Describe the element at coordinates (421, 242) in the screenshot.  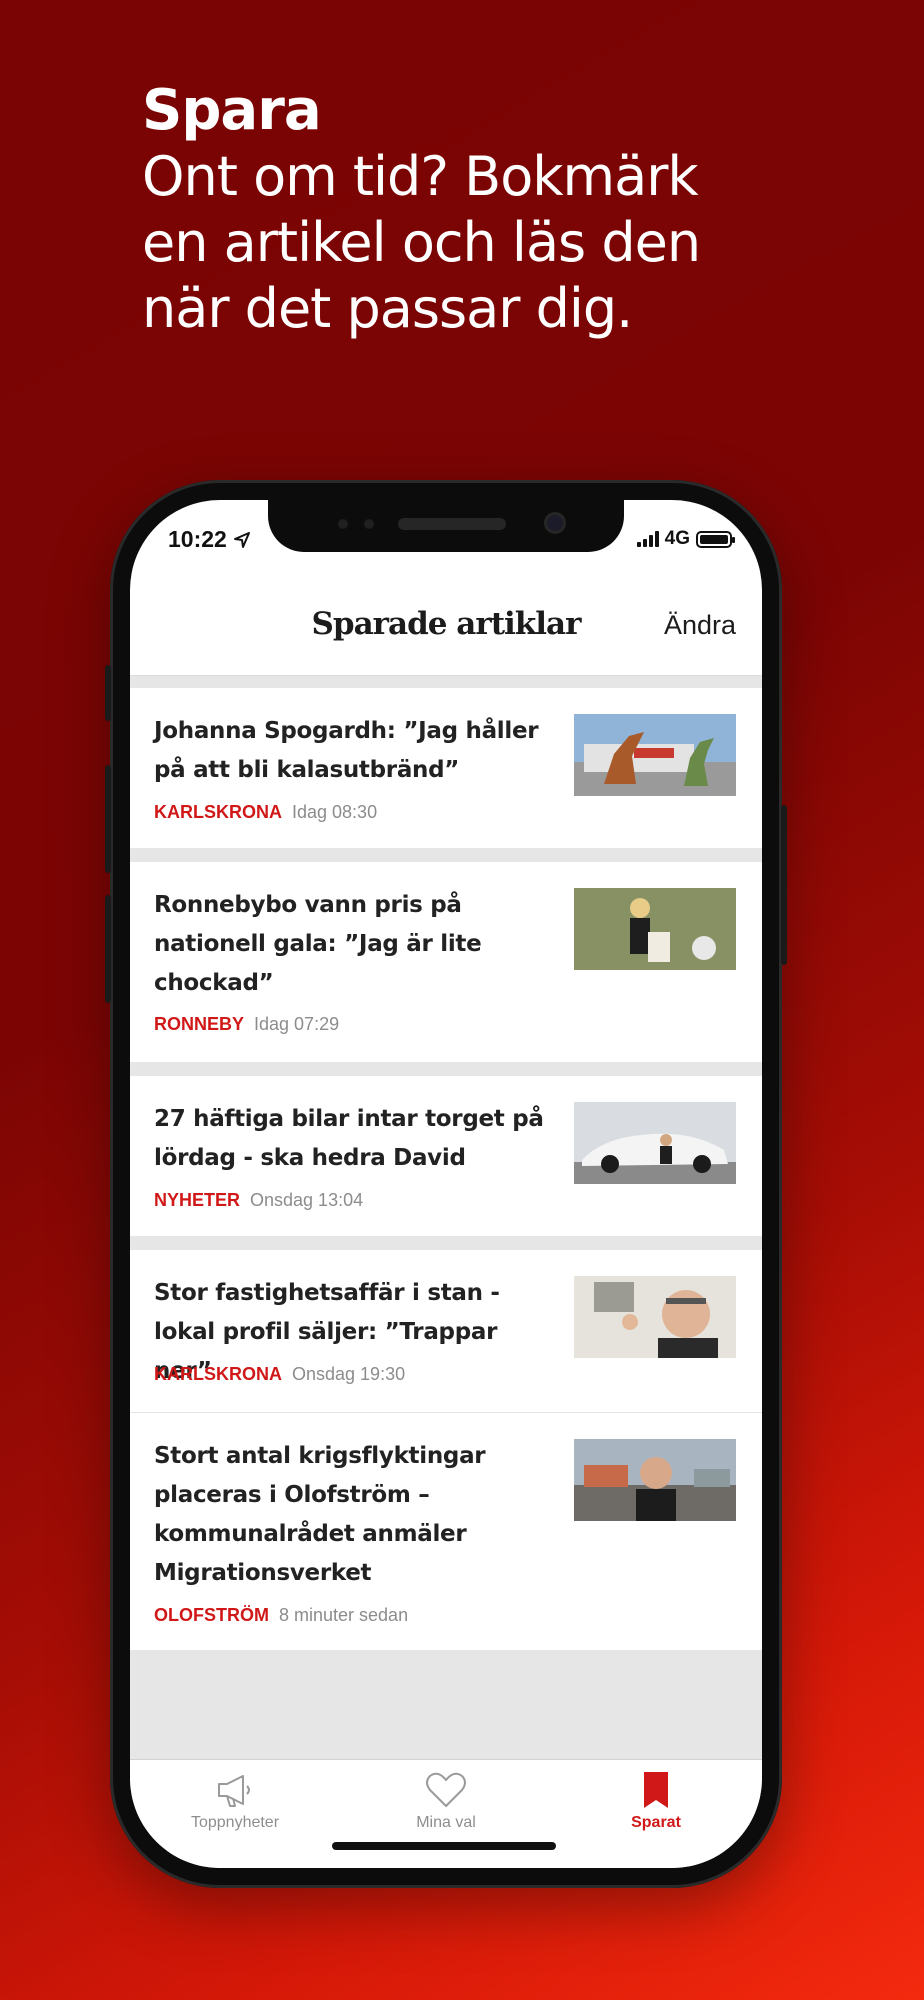
I see `hero-line-2: en artikel och läs den` at that location.